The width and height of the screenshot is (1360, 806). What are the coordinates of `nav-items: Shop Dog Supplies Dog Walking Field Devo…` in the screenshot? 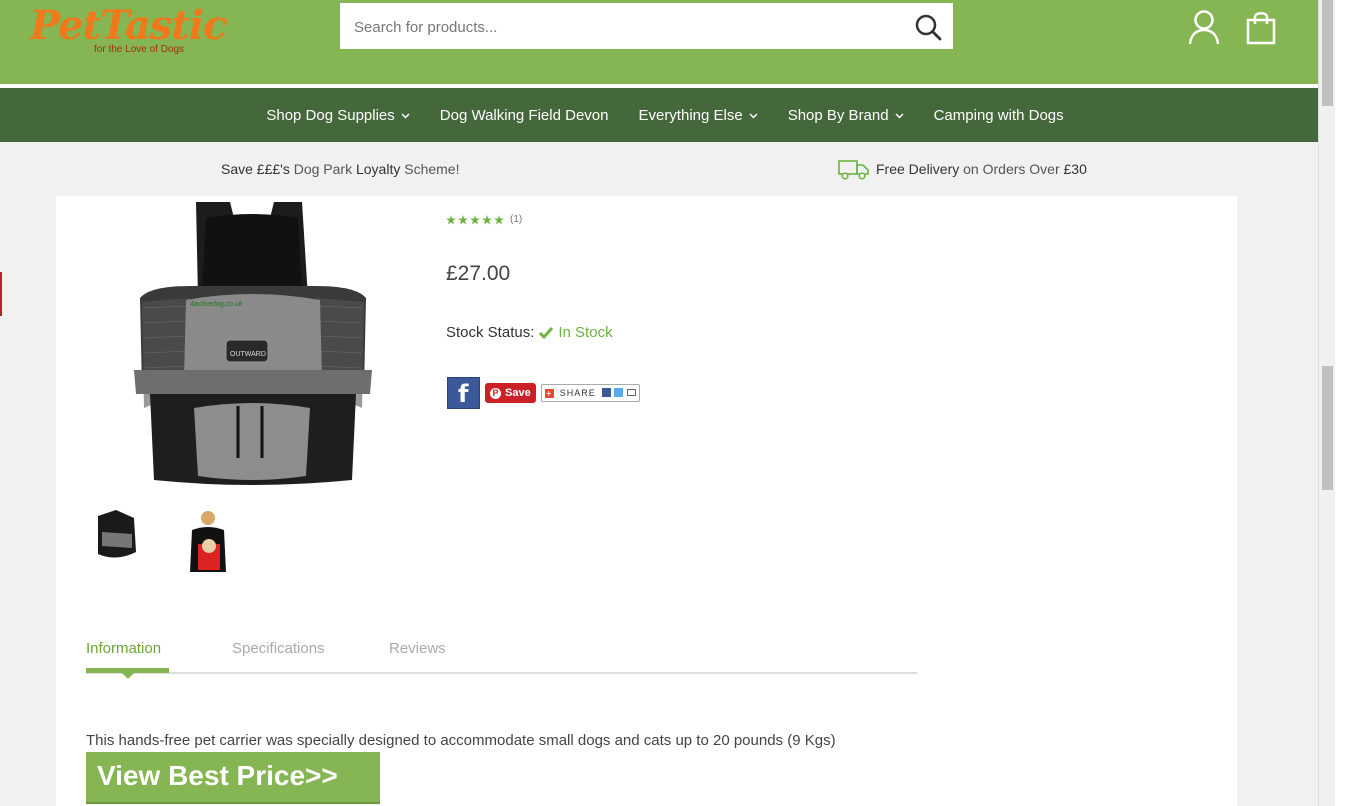 It's located at (659, 115).